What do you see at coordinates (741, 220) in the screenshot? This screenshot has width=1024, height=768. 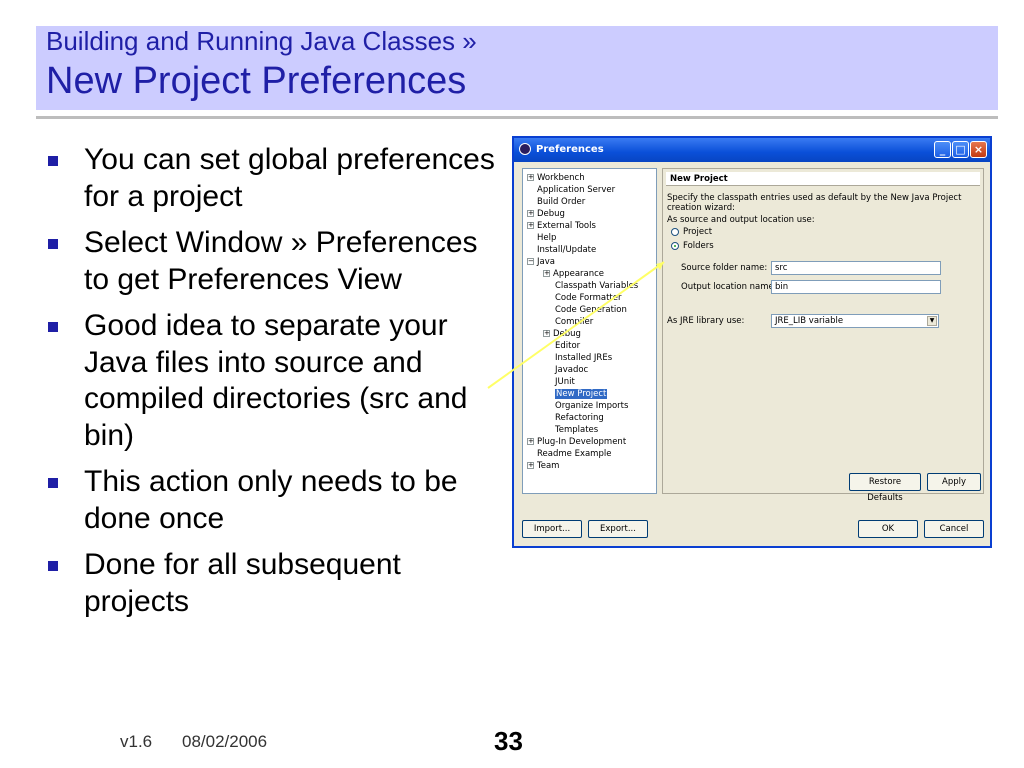 I see `location-label: As source and output location use:` at bounding box center [741, 220].